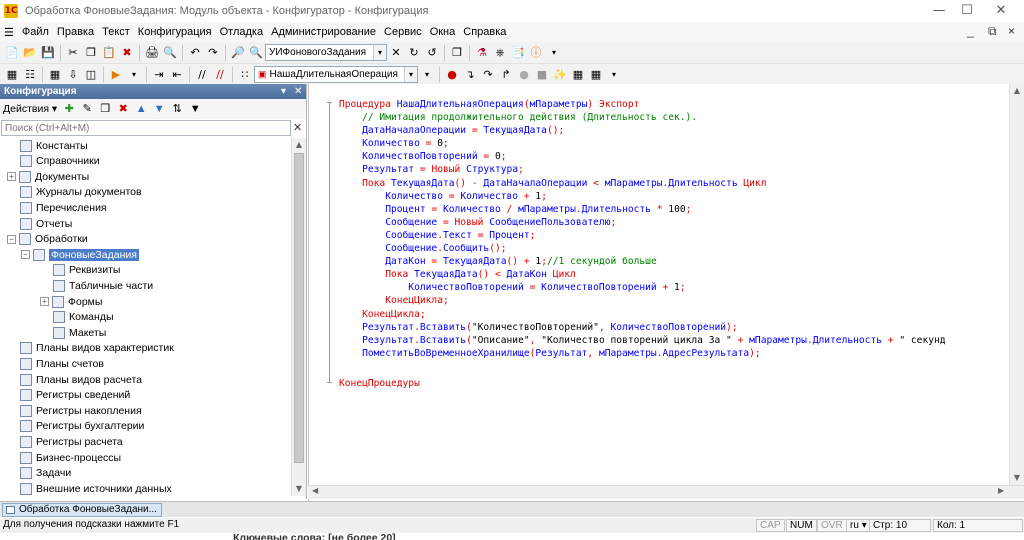  Describe the element at coordinates (175, 32) in the screenshot. I see `menu-configuration: Конфигурация` at that location.